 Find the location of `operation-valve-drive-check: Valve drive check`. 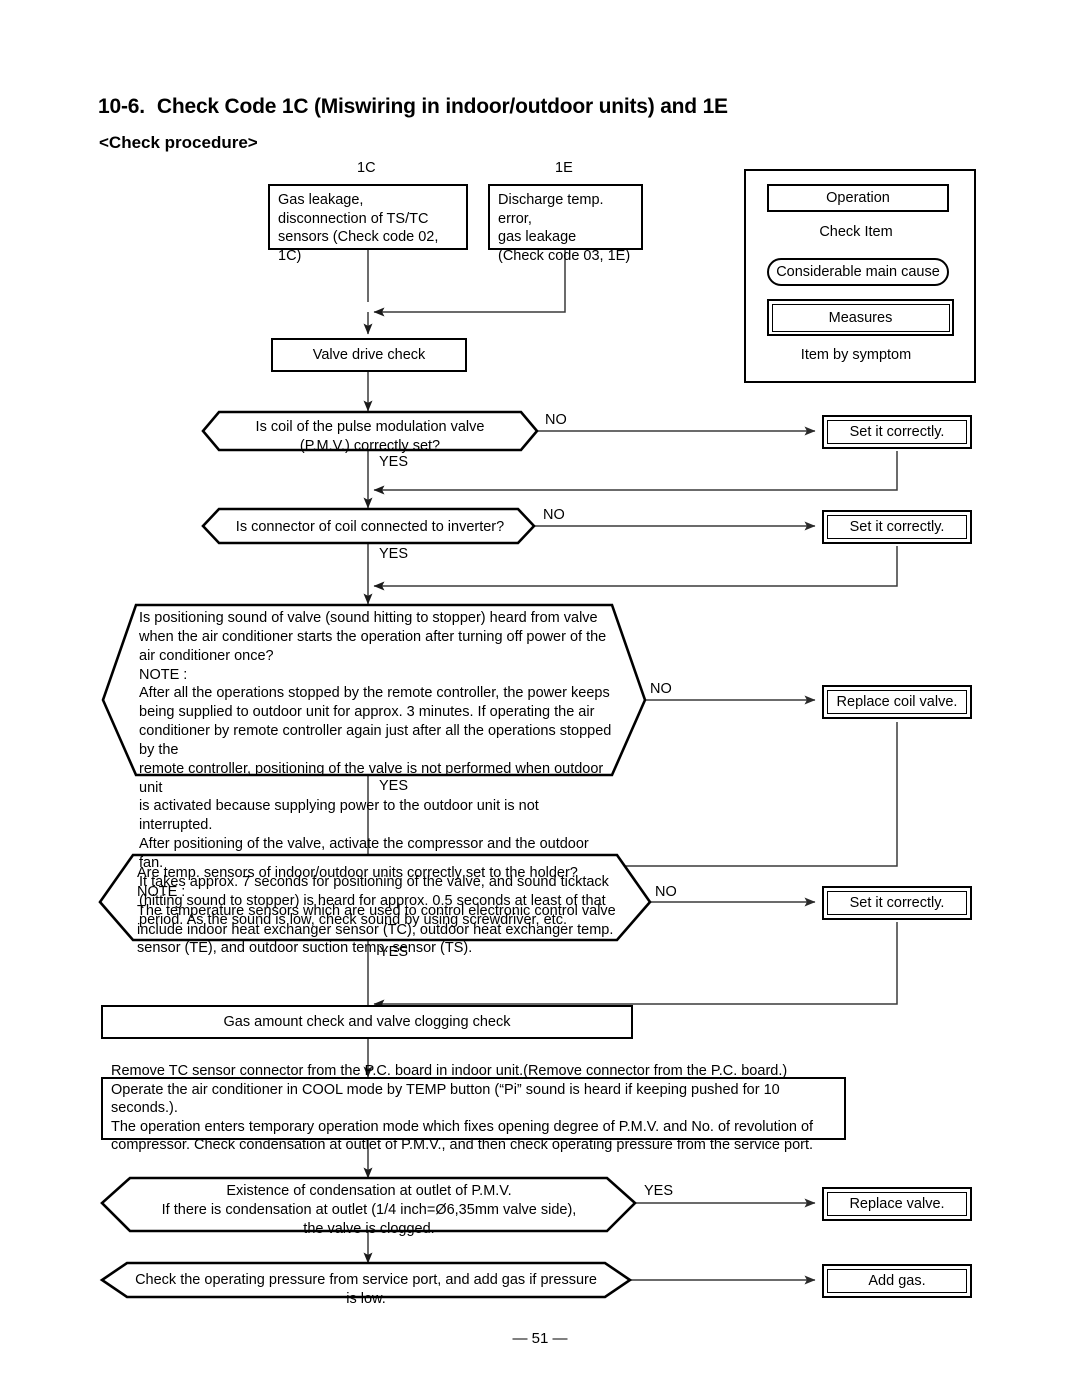

operation-valve-drive-check: Valve drive check is located at coordinates (369, 355).